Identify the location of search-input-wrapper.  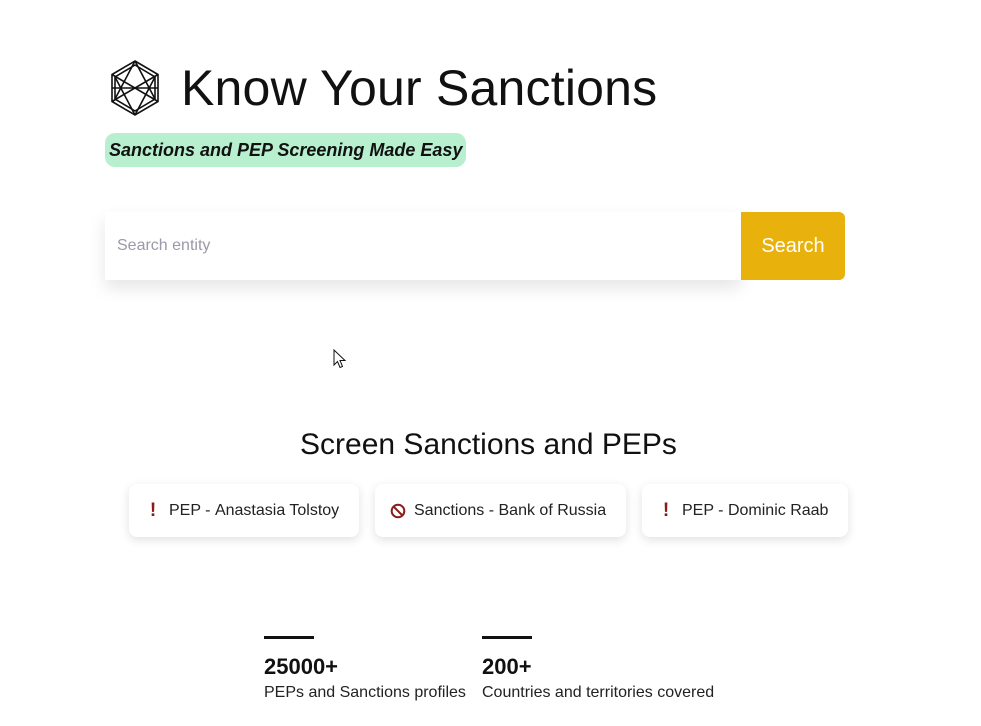
(423, 246).